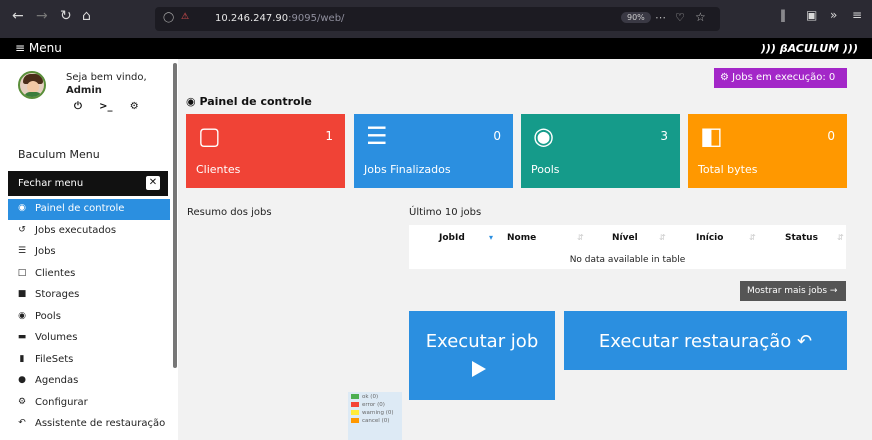 Image resolution: width=872 pixels, height=440 pixels. Describe the element at coordinates (32, 85) in the screenshot. I see `avatar` at that location.